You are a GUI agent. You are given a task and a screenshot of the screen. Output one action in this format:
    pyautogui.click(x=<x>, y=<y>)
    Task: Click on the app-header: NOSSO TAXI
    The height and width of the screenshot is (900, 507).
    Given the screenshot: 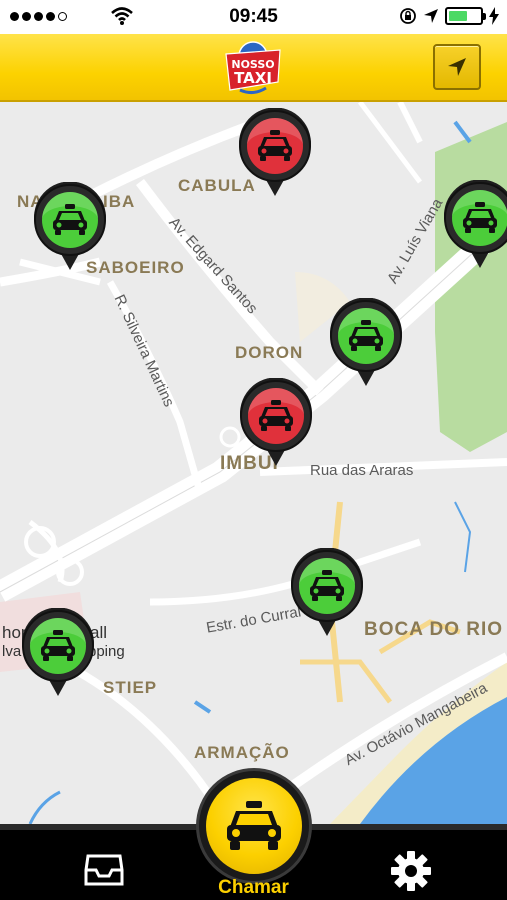 What is the action you would take?
    pyautogui.click(x=253, y=68)
    